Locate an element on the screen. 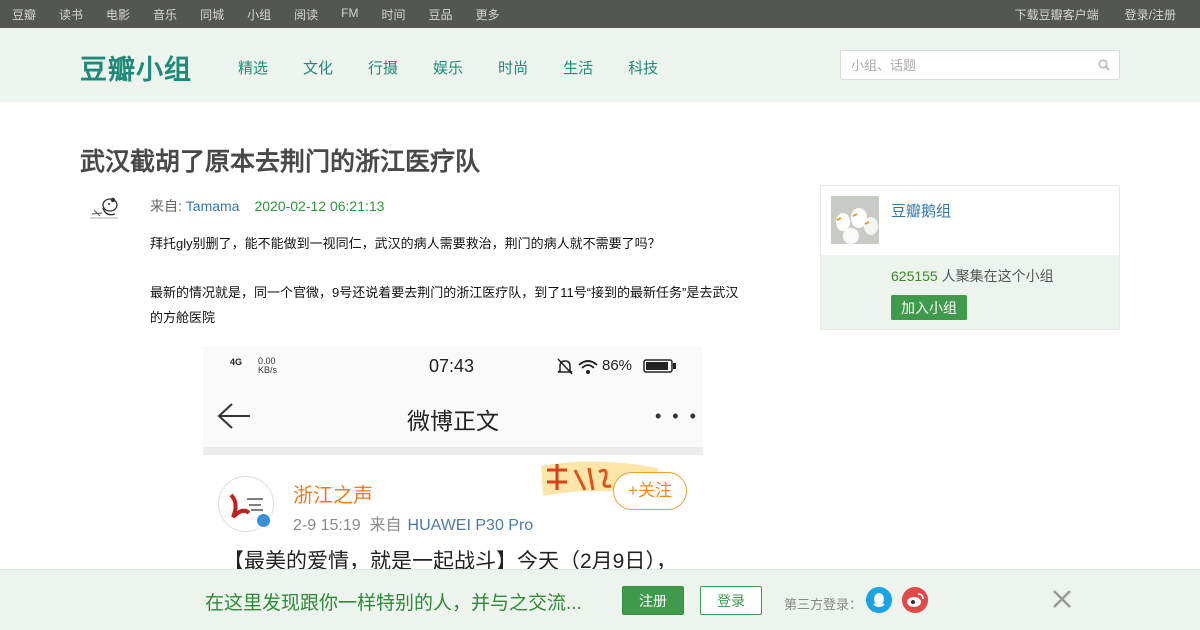  divider is located at coordinates (453, 451).